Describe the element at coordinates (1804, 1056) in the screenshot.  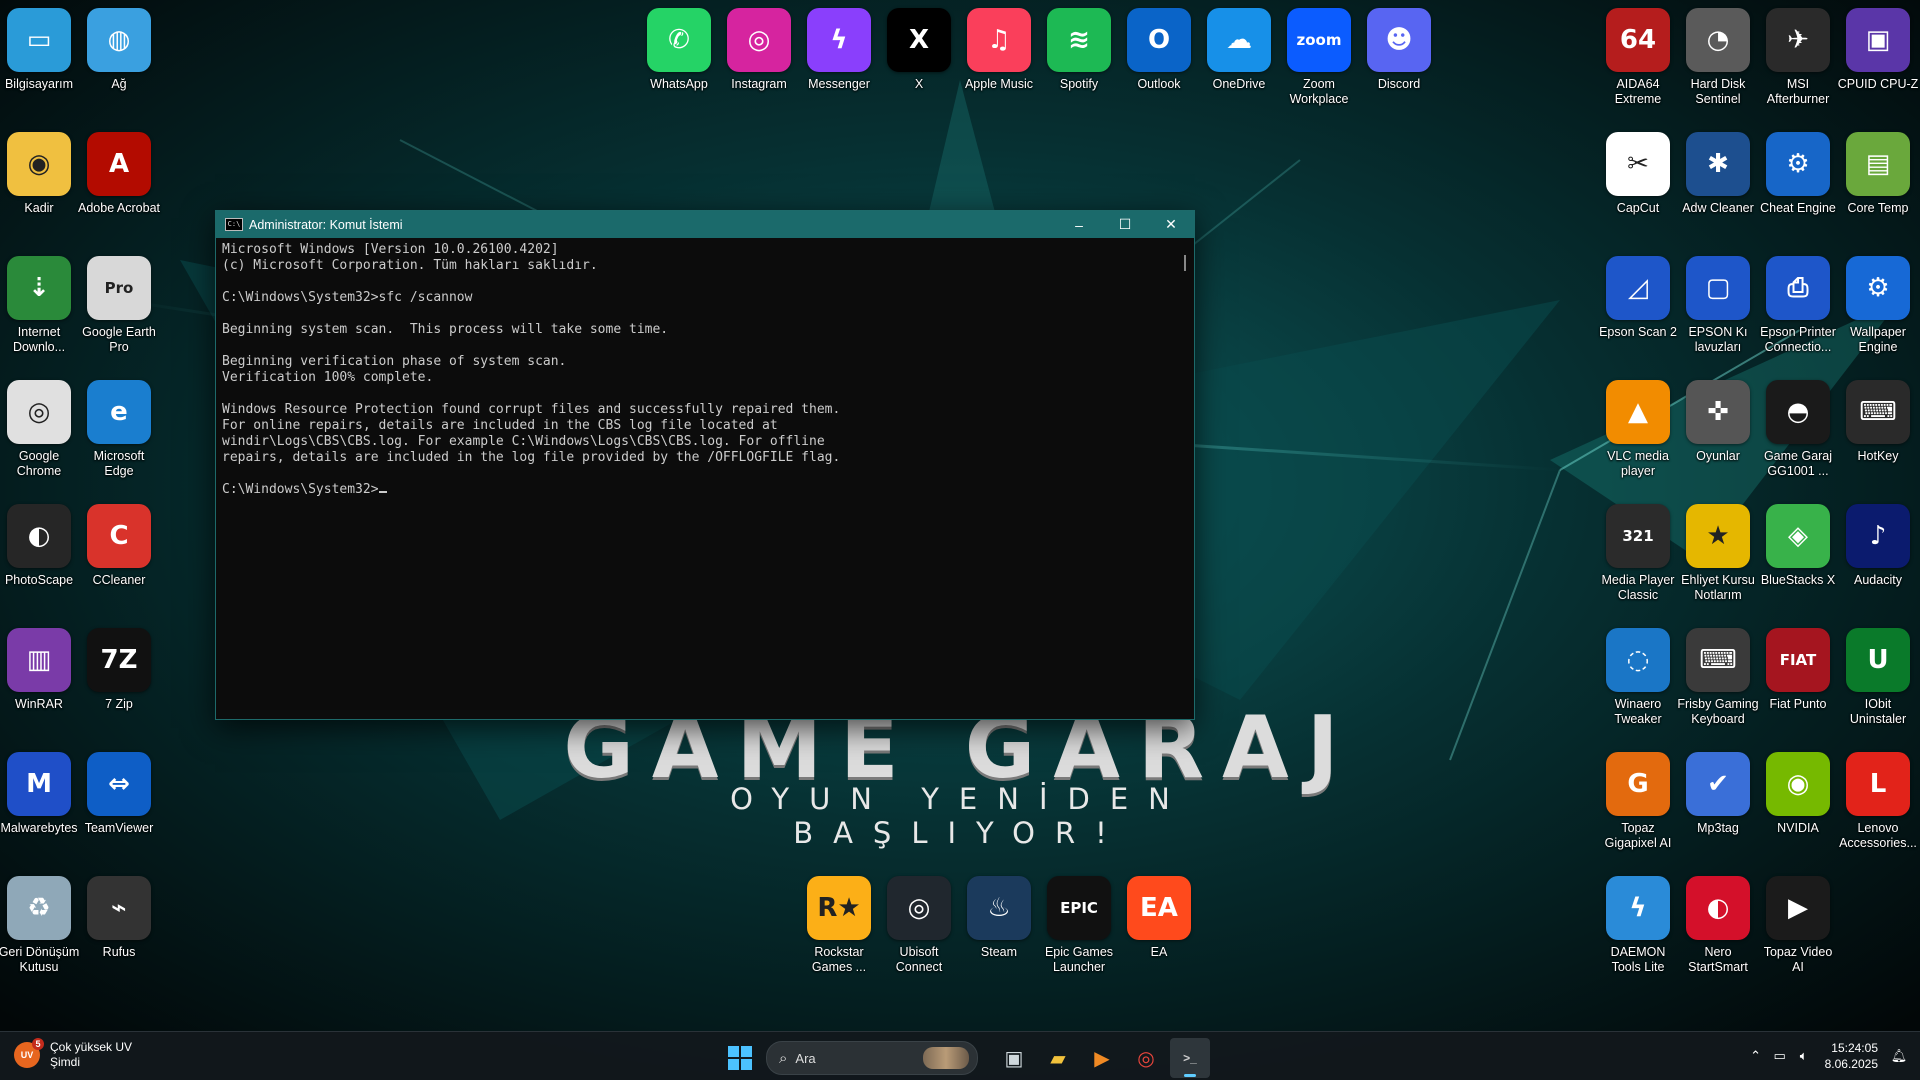
I see `volume-icon: 🔈︎` at that location.